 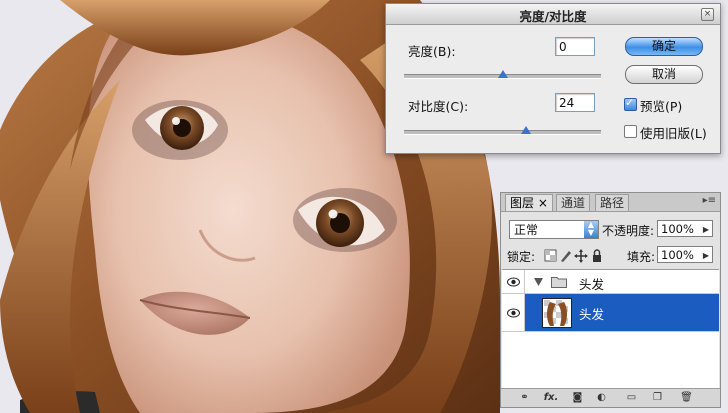 I want to click on lock-brush-icon, so click(x=566, y=256).